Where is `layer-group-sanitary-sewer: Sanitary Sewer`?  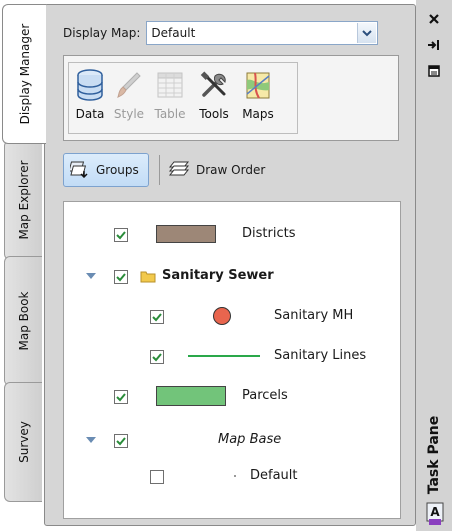
layer-group-sanitary-sewer: Sanitary Sewer is located at coordinates (232, 276).